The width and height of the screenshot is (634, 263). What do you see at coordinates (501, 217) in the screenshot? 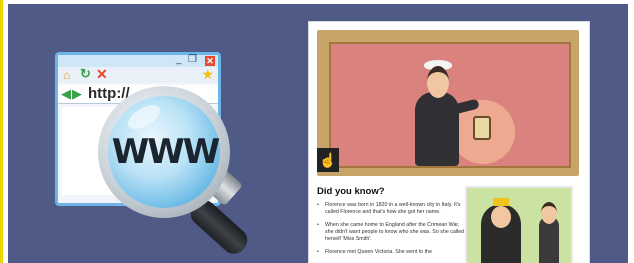
I see `queen-face` at bounding box center [501, 217].